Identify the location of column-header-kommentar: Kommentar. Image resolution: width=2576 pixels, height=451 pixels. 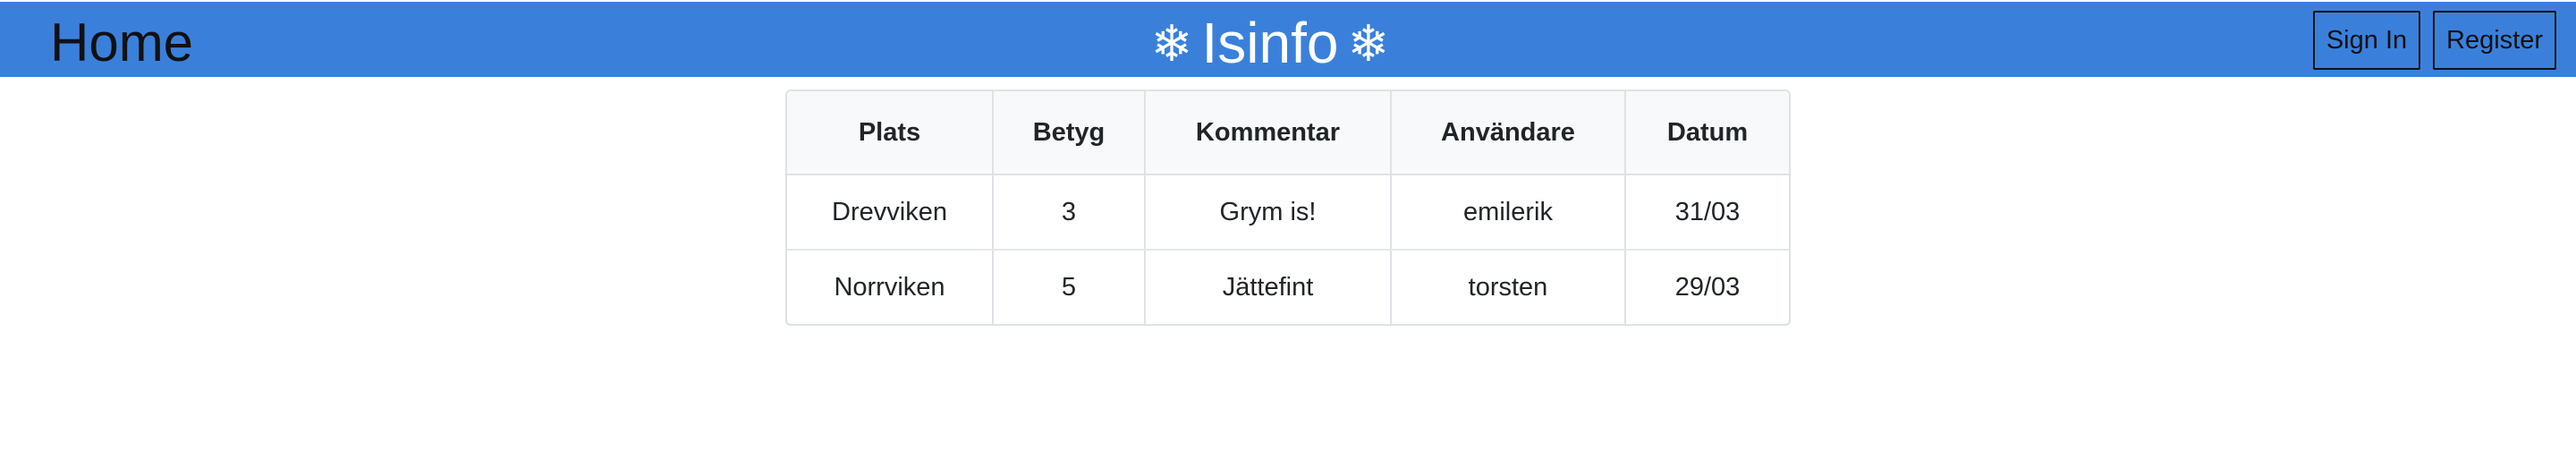
(1268, 133).